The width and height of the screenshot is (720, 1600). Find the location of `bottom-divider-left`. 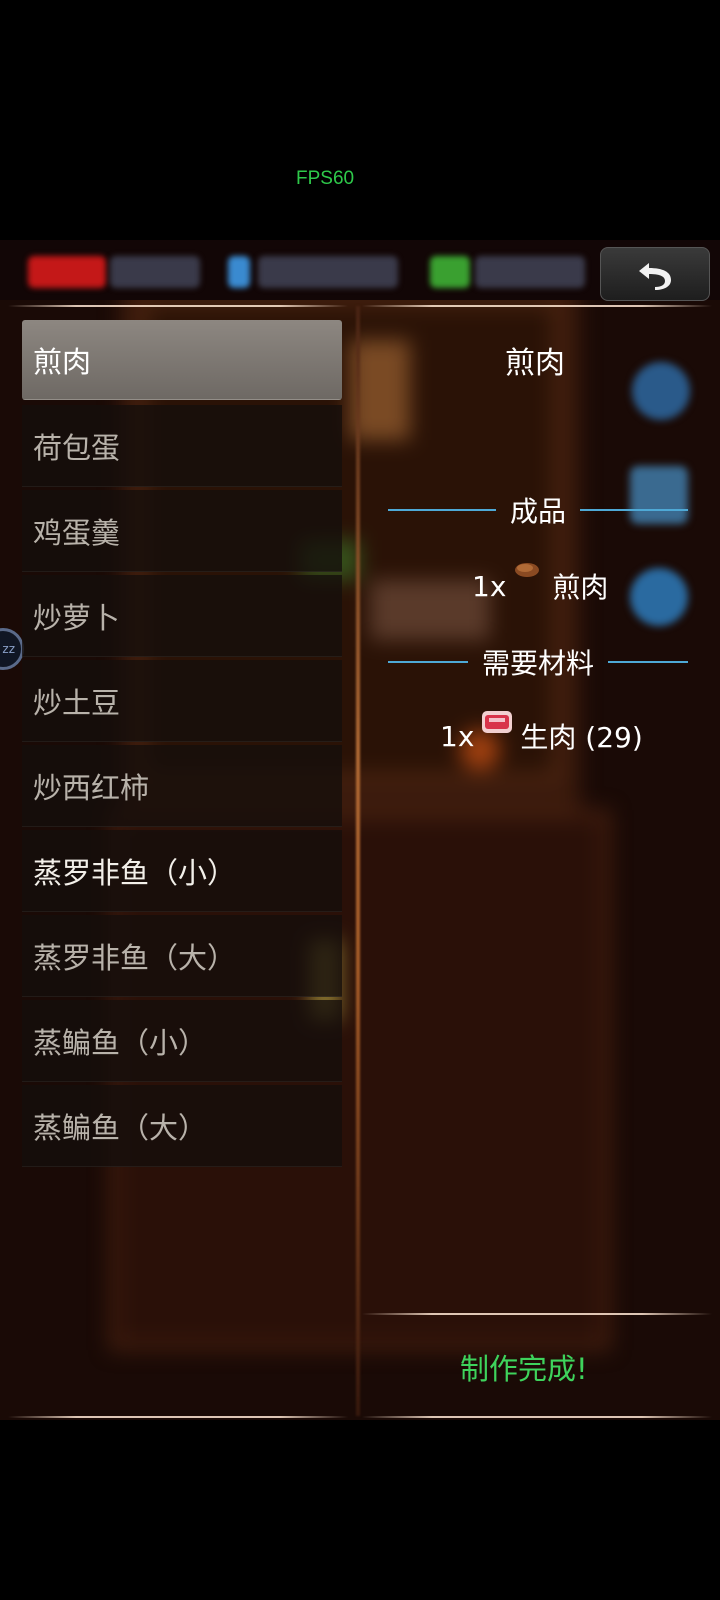

bottom-divider-left is located at coordinates (178, 1417).